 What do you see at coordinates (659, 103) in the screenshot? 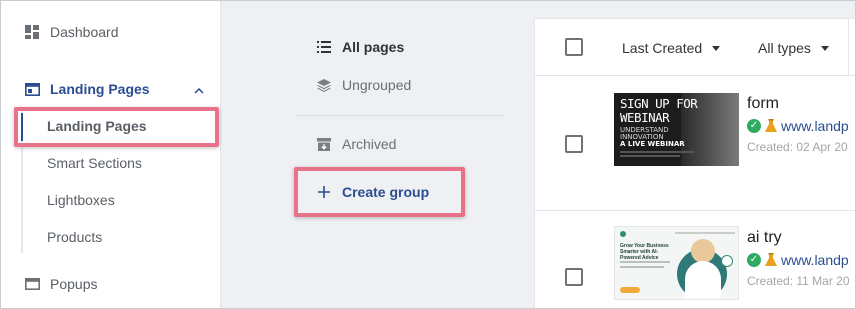
I see `thumbnail-line: SIGN UP FOR` at bounding box center [659, 103].